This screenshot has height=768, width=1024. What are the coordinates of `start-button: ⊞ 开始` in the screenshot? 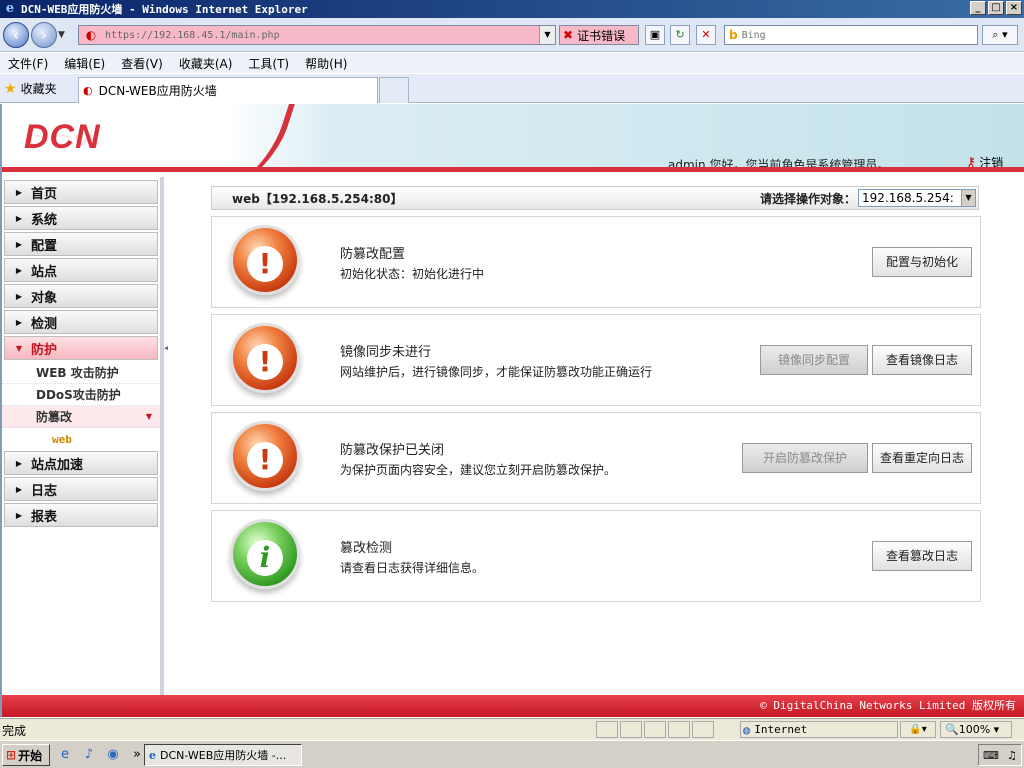 It's located at (26, 755).